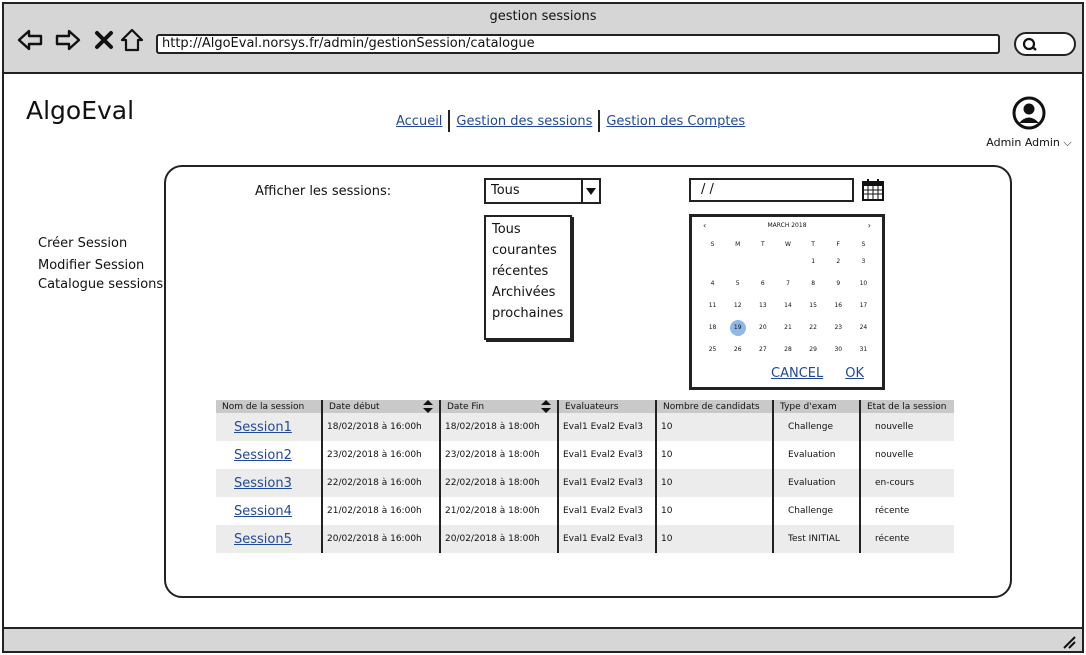 The width and height of the screenshot is (1086, 655). I want to click on cell-date-debut: 21/02/2018 à 16:00h, so click(380, 511).